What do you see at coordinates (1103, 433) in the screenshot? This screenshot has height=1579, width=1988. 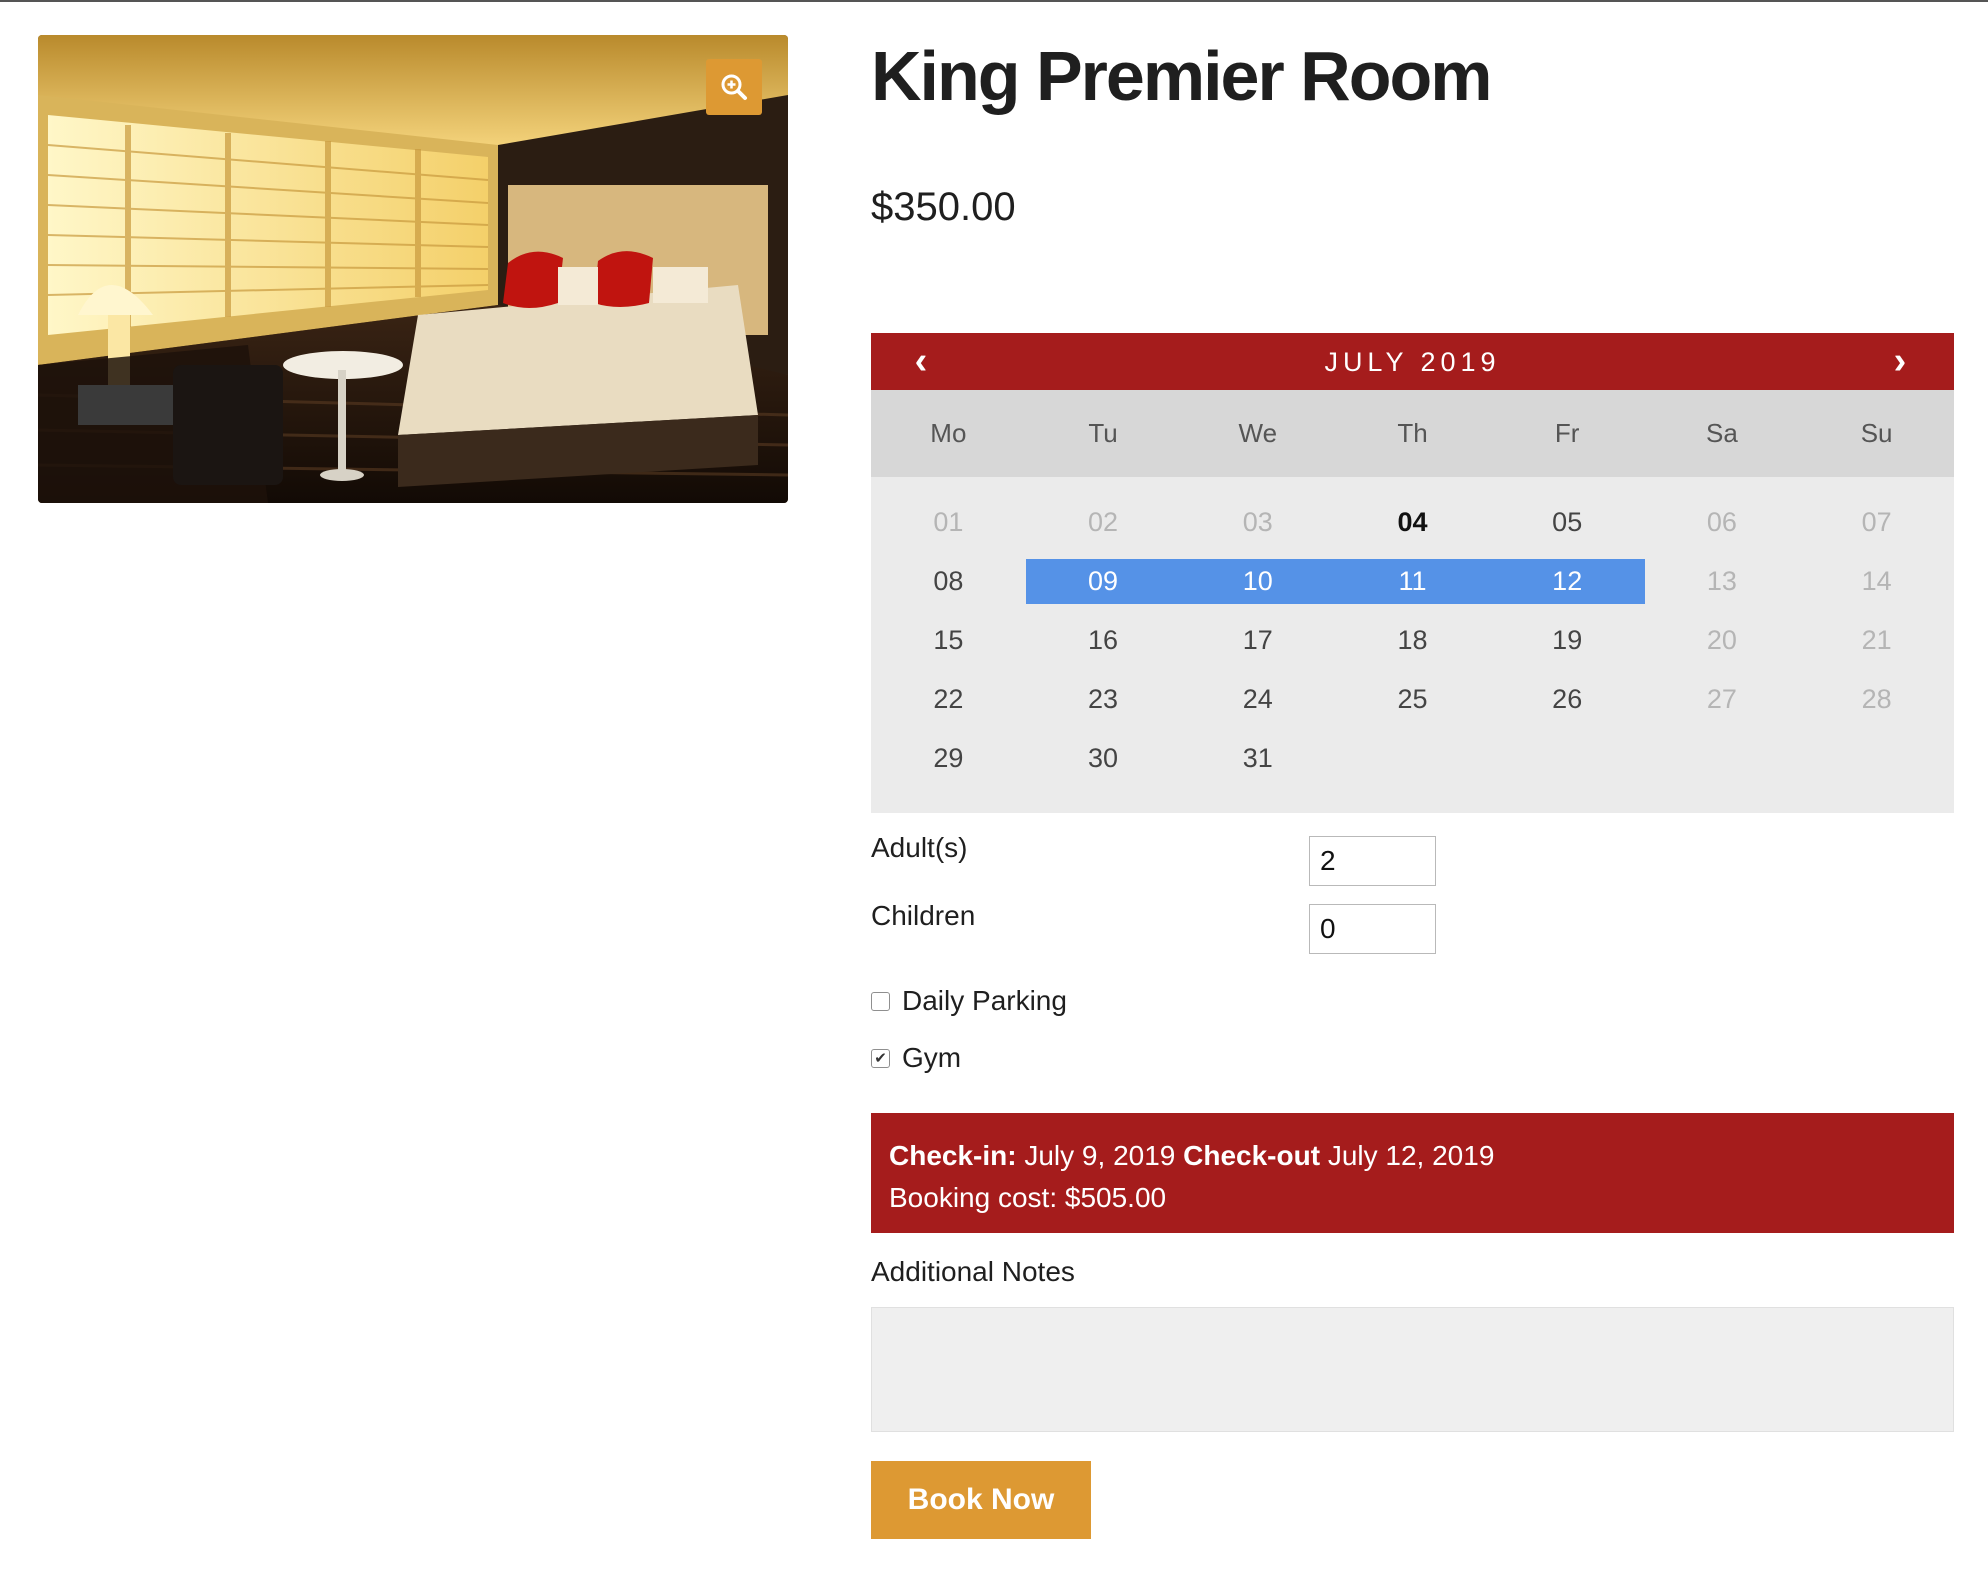 I see `day-name: Tu` at bounding box center [1103, 433].